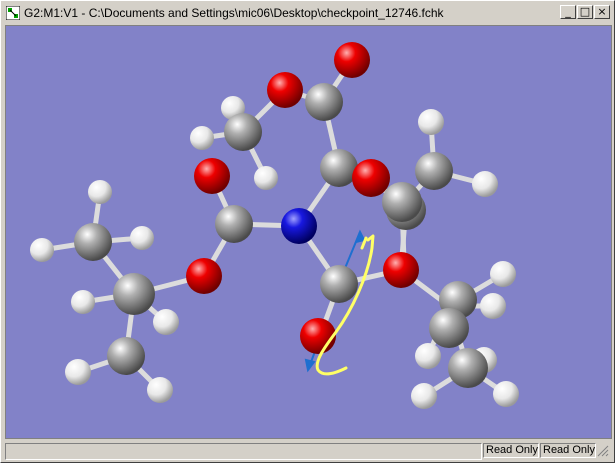  What do you see at coordinates (568, 12) in the screenshot?
I see `minimize-button: _` at bounding box center [568, 12].